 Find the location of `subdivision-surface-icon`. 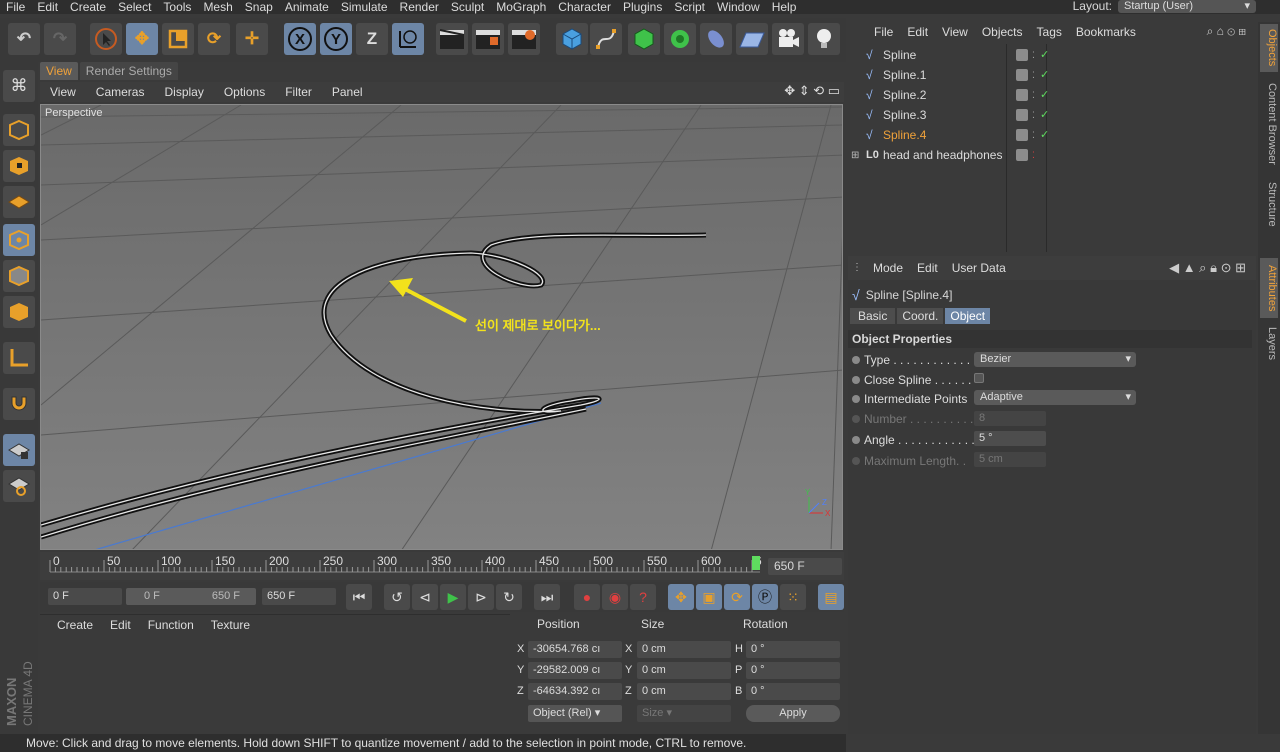

subdivision-surface-icon is located at coordinates (644, 39).